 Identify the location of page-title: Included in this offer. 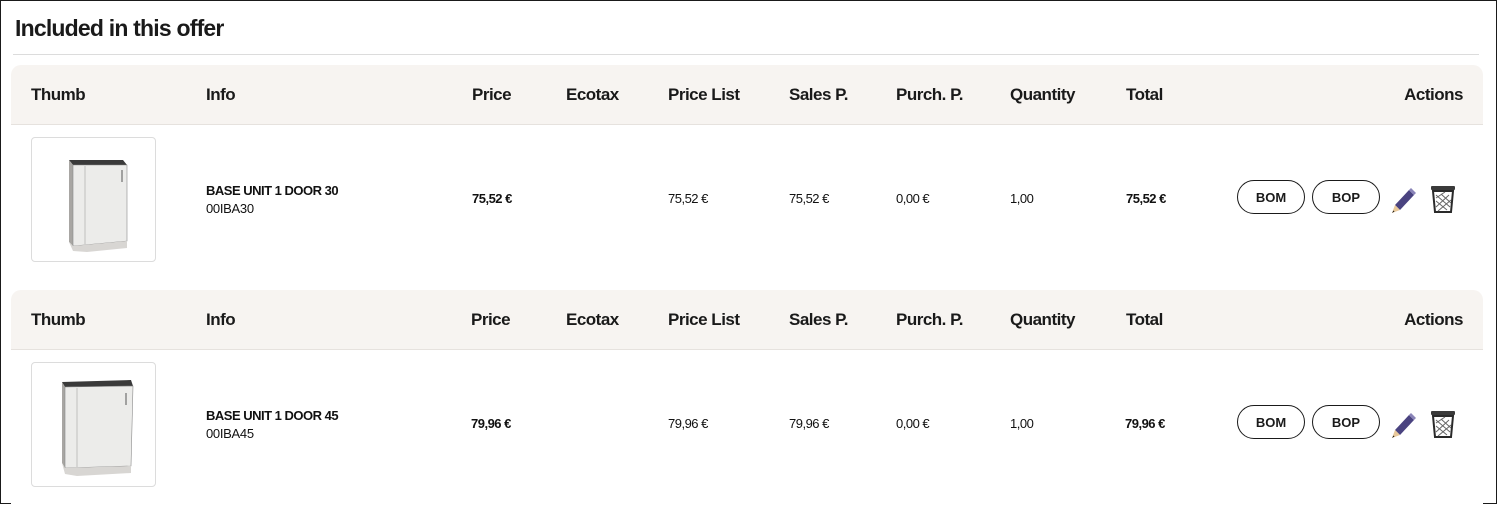
(119, 28).